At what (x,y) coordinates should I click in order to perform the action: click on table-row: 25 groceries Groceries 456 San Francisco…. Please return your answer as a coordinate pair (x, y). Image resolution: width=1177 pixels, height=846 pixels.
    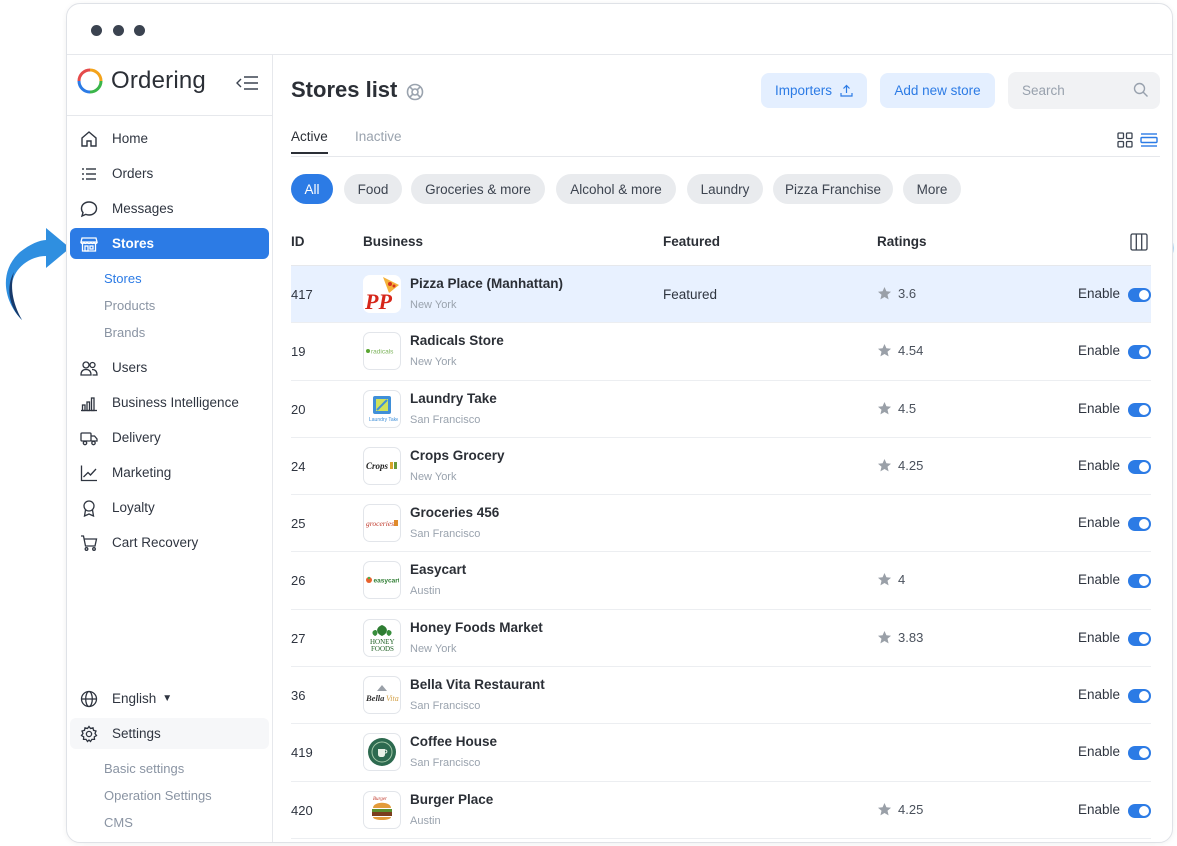
    Looking at the image, I should click on (721, 524).